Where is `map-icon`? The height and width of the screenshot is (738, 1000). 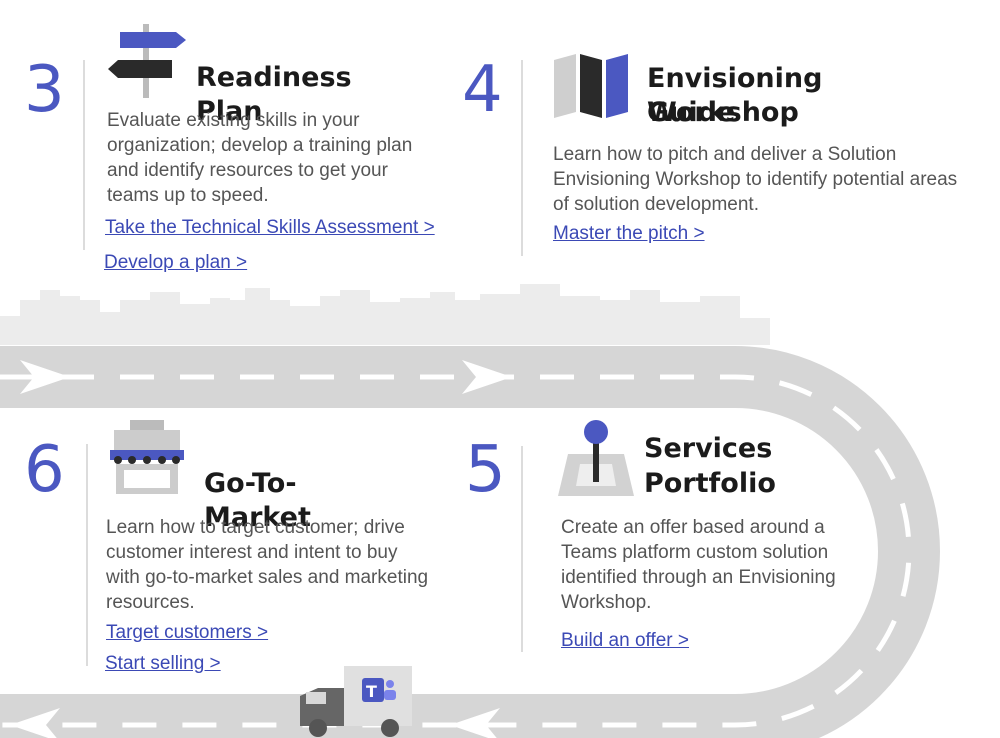 map-icon is located at coordinates (591, 86).